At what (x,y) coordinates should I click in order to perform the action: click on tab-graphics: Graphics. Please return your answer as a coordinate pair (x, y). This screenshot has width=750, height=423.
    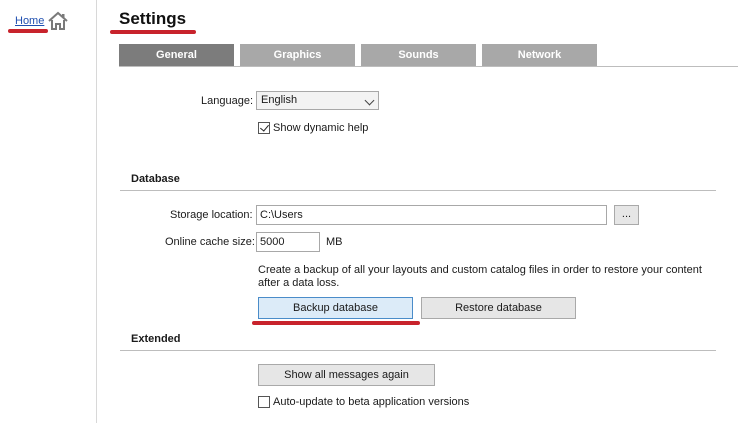
    Looking at the image, I should click on (297, 55).